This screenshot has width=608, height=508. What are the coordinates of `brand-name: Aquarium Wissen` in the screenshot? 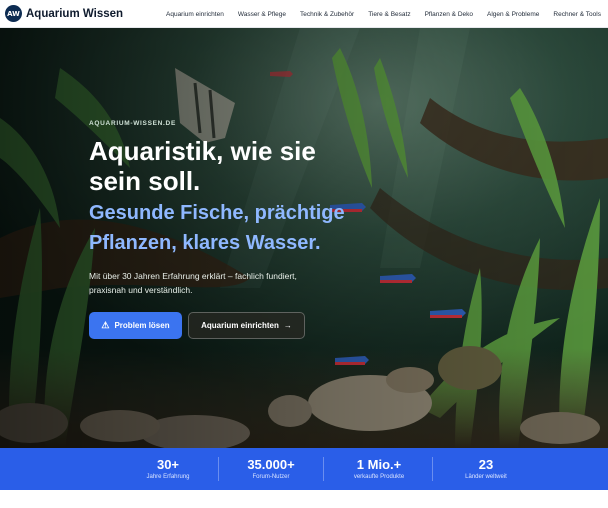 It's located at (75, 13).